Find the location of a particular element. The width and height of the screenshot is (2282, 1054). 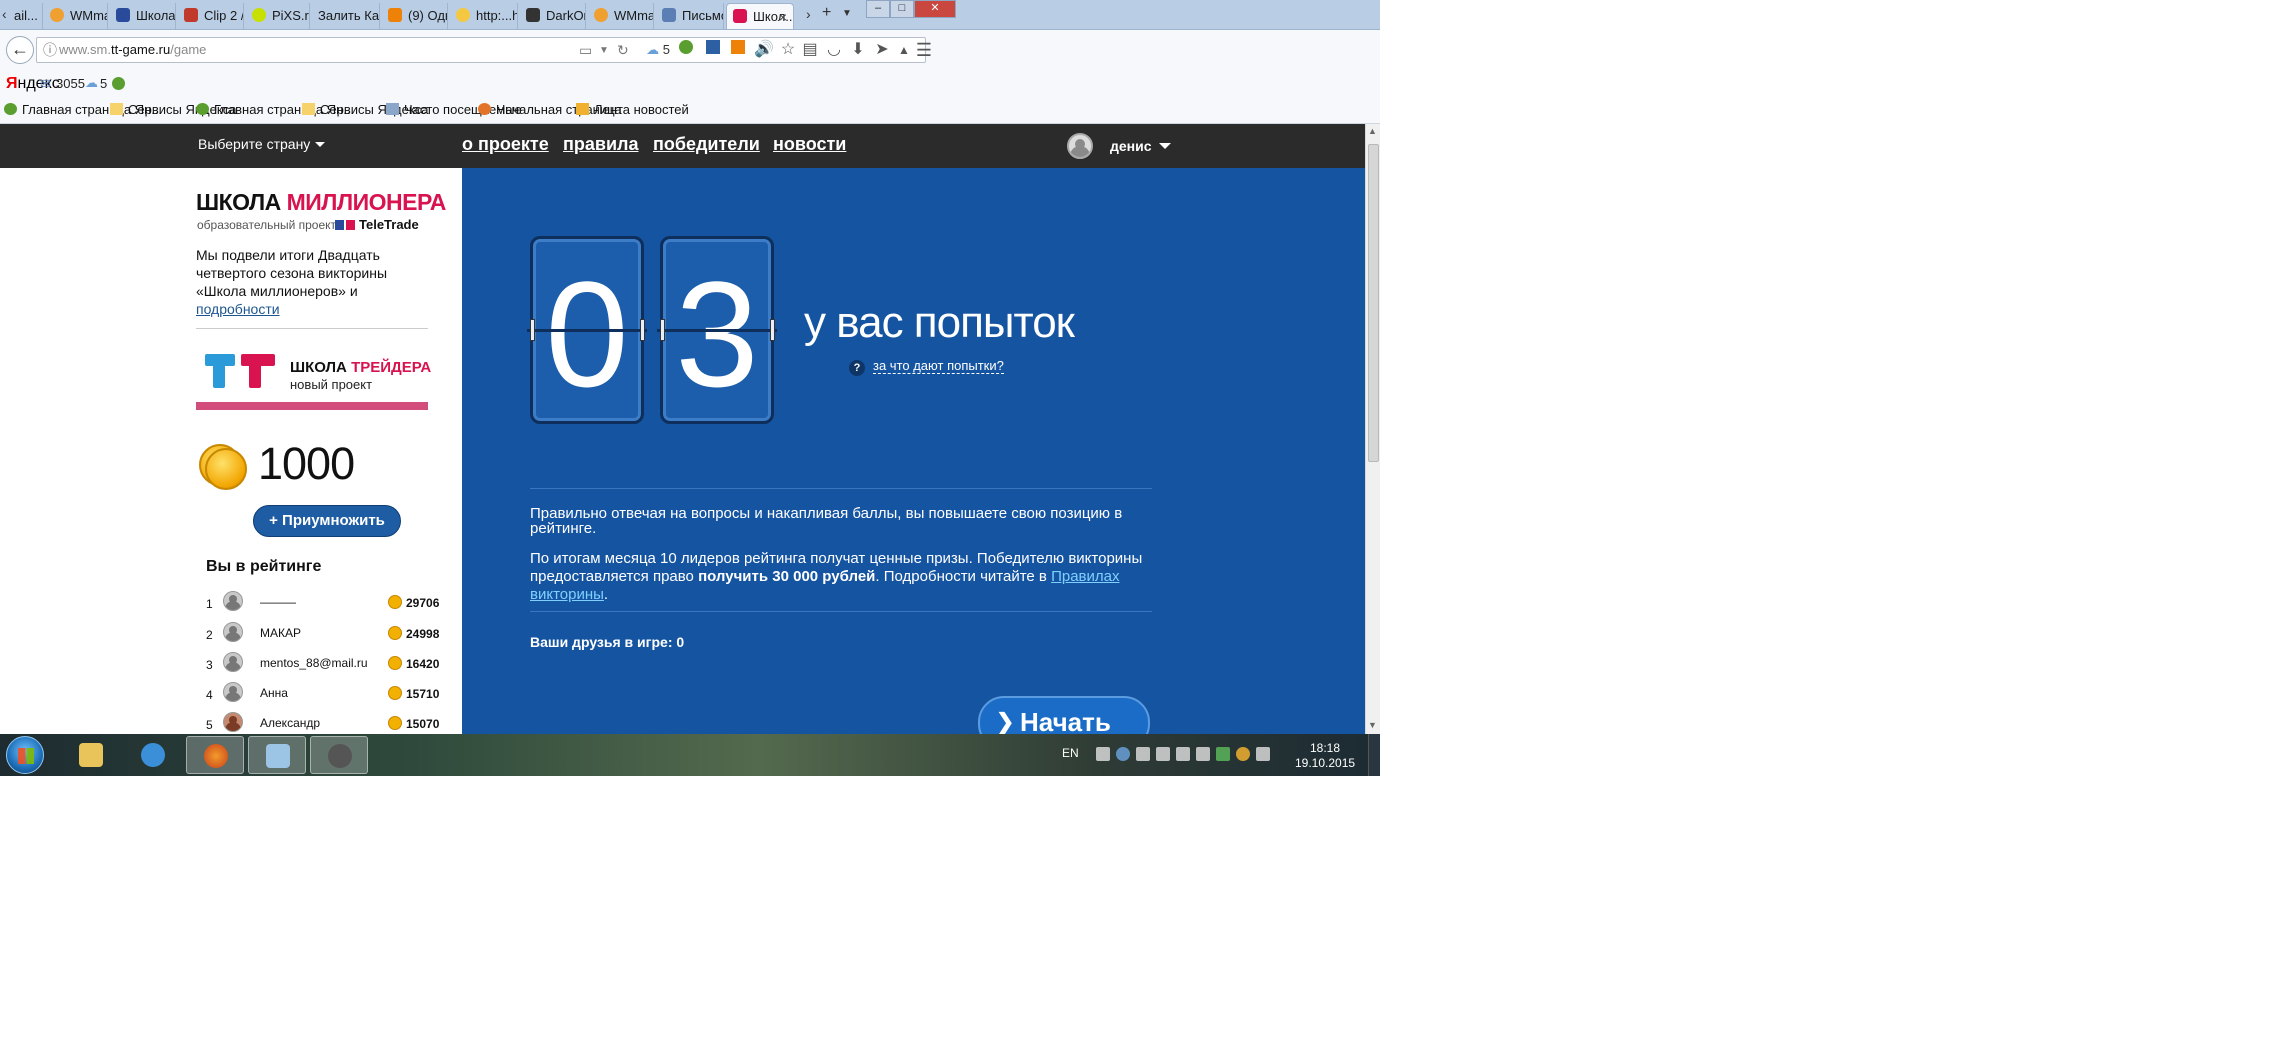

nav-link-about: о проекте is located at coordinates (505, 144).